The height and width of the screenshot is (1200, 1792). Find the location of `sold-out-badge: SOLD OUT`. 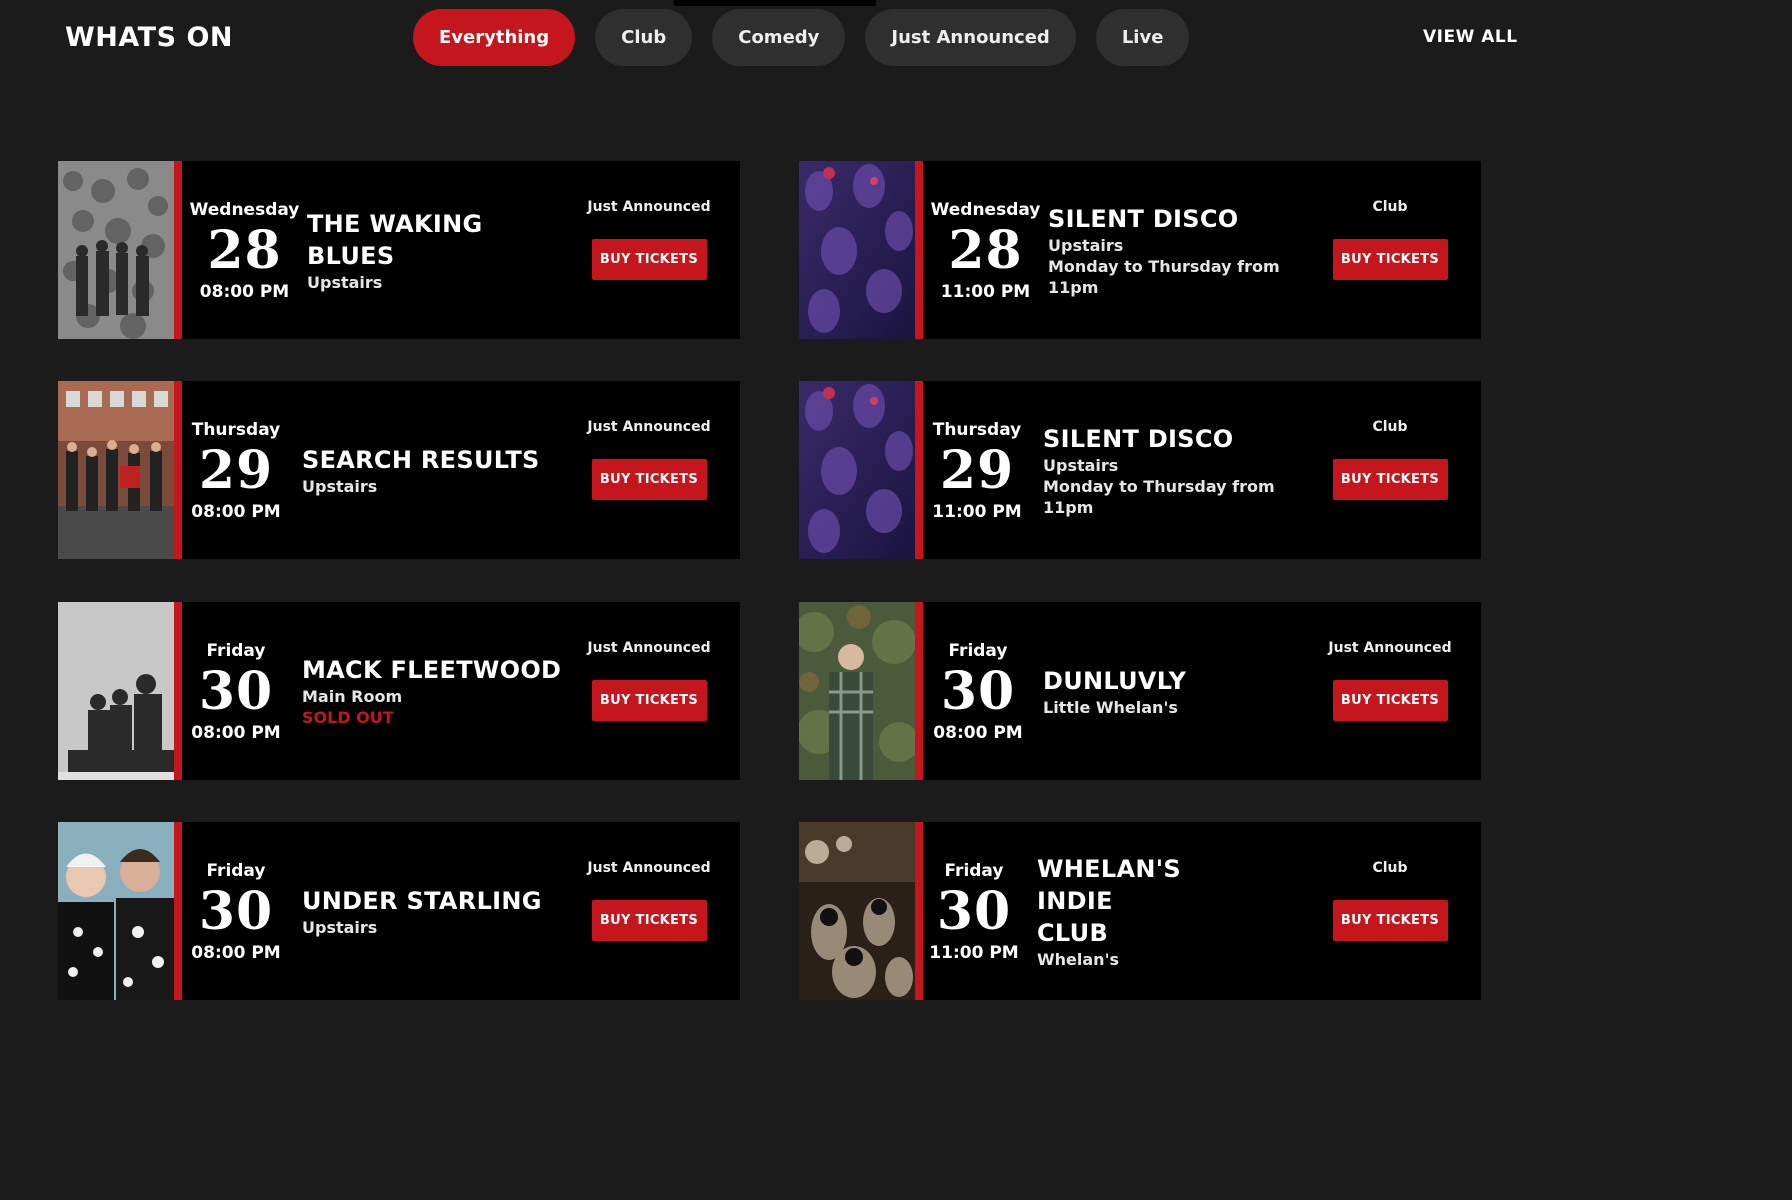

sold-out-badge: SOLD OUT is located at coordinates (348, 717).